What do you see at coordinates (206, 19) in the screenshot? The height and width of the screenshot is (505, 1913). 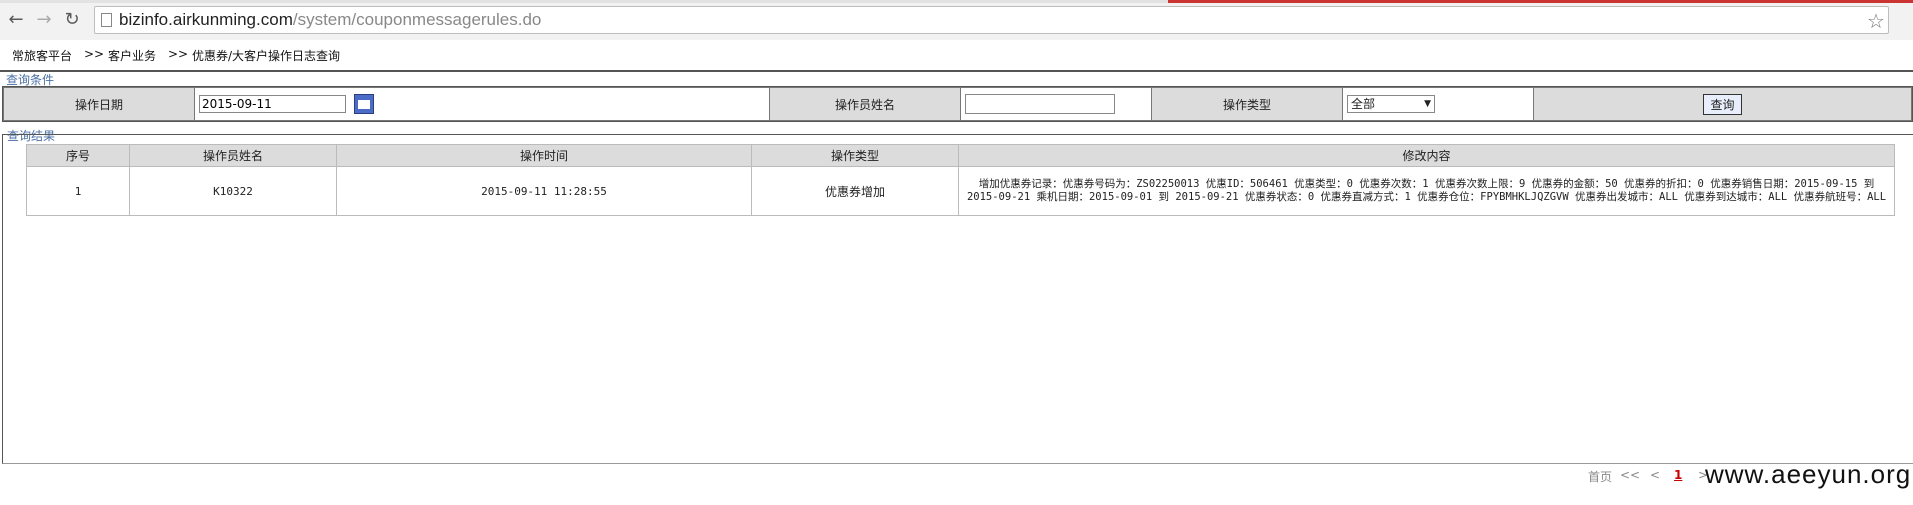 I see `url-host: bizinfo.airkunming.com` at bounding box center [206, 19].